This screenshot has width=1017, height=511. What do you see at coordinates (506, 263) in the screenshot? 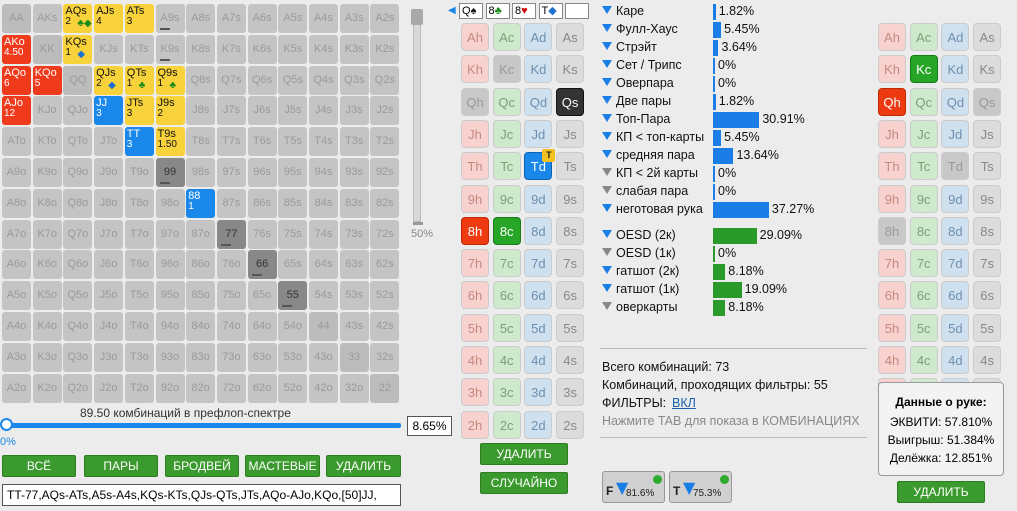
I see `board-card-7c: 7c` at bounding box center [506, 263].